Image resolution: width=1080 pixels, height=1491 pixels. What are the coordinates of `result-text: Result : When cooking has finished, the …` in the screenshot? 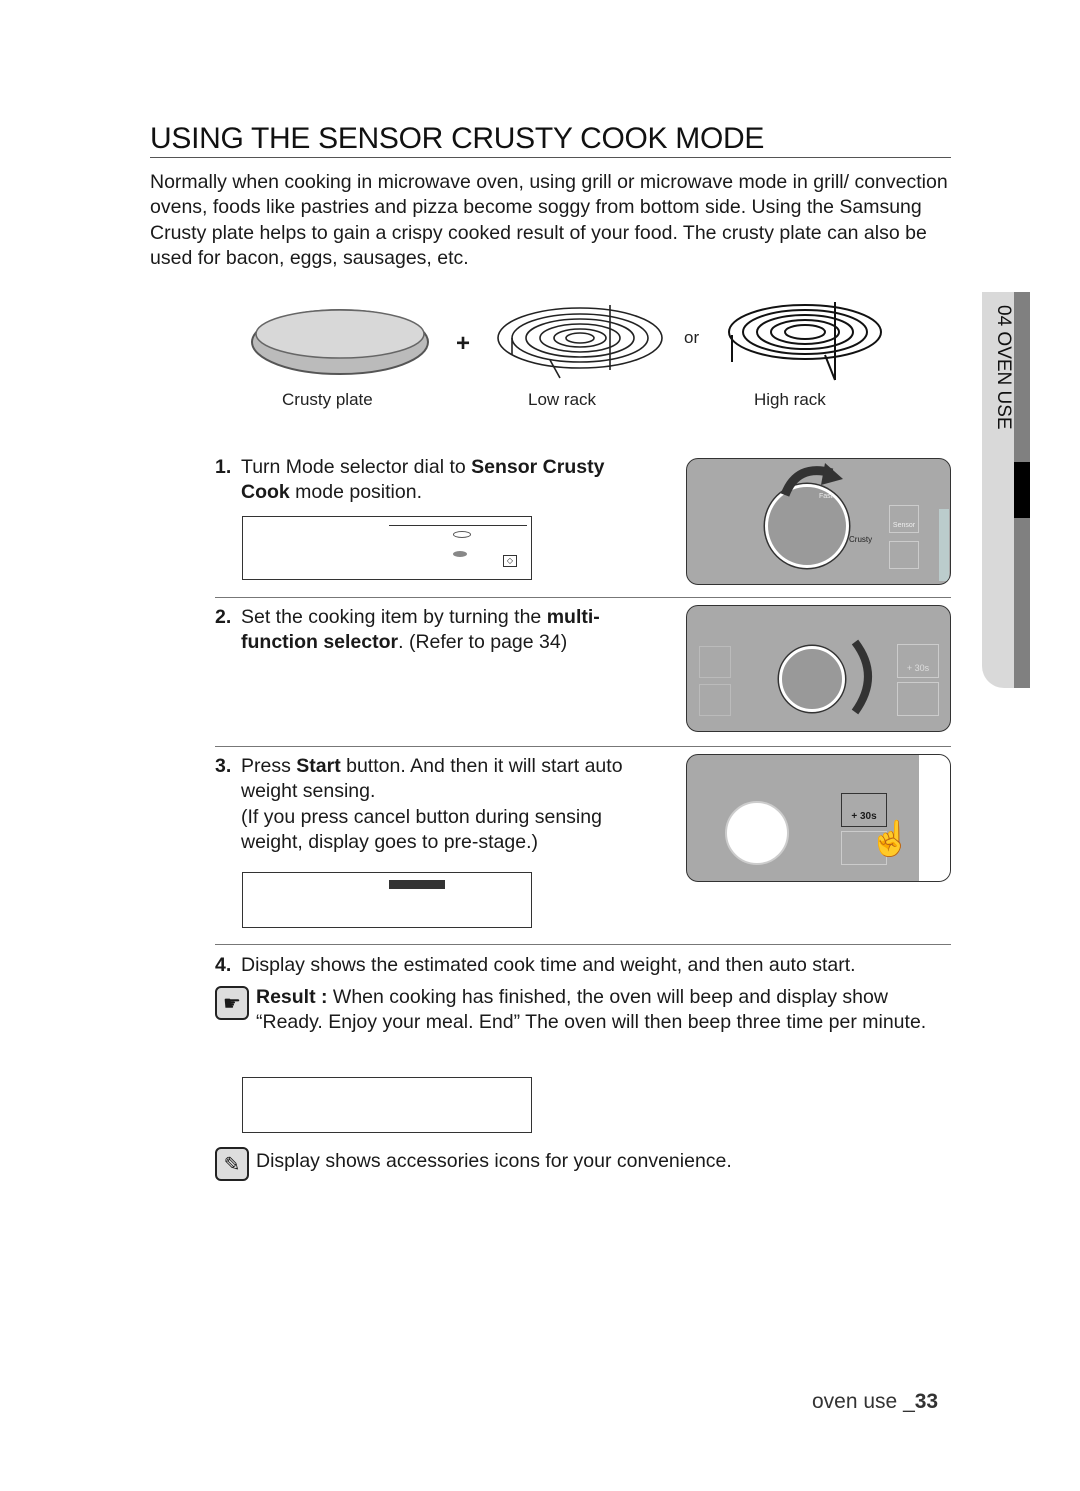 It's located at (591, 1010).